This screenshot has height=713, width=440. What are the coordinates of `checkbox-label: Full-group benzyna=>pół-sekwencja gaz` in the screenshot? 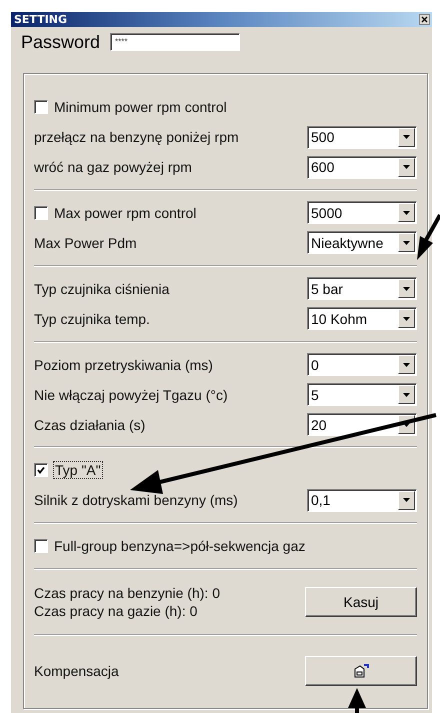 It's located at (180, 546).